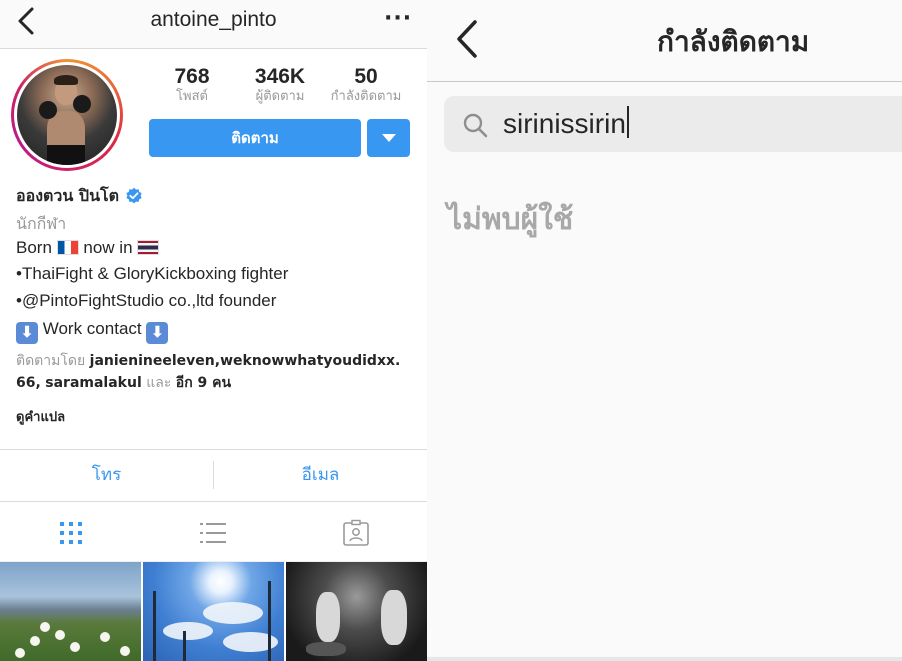 The height and width of the screenshot is (661, 902). I want to click on search-icon, so click(475, 125).